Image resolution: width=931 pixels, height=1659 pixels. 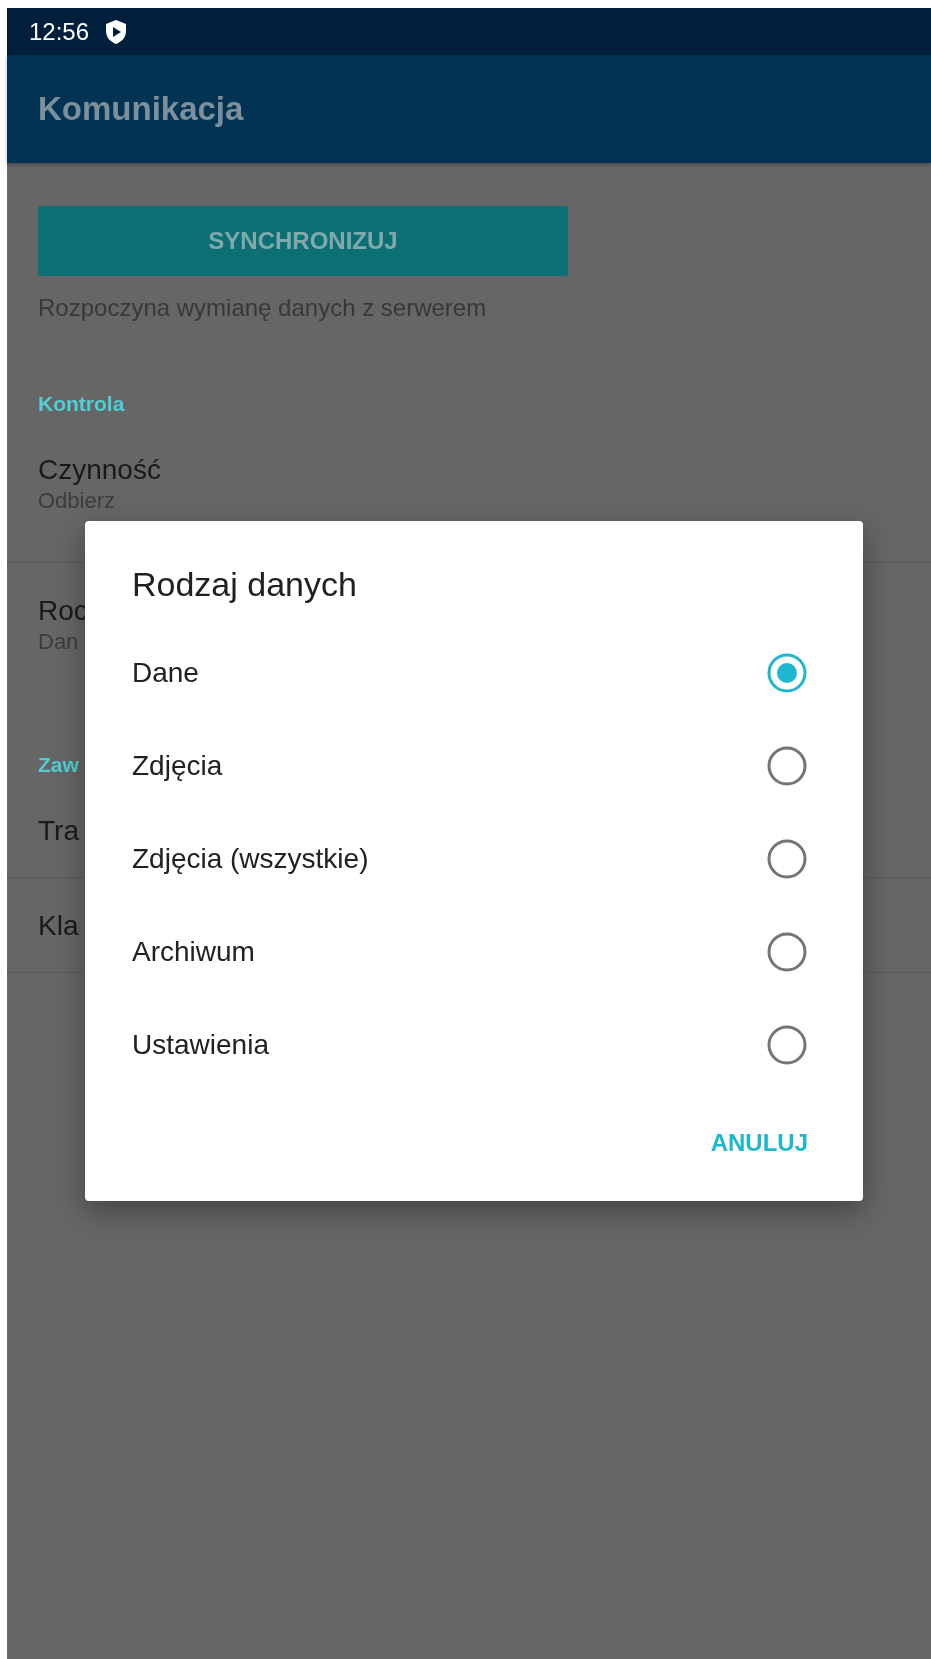 What do you see at coordinates (141, 109) in the screenshot?
I see `app-title: Komunikacja` at bounding box center [141, 109].